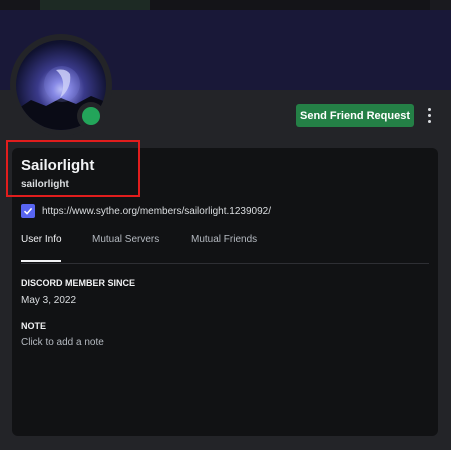  What do you see at coordinates (171, 344) in the screenshot?
I see `note-input: Click to add a note` at bounding box center [171, 344].